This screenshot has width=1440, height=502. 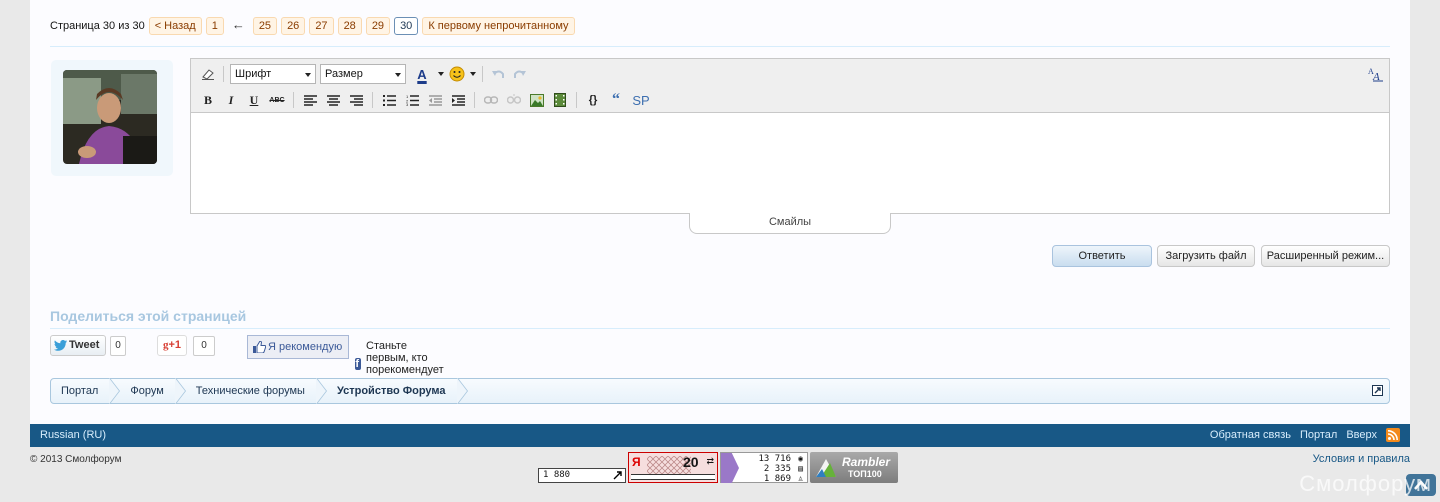 I want to click on code-icon: {}, so click(x=593, y=100).